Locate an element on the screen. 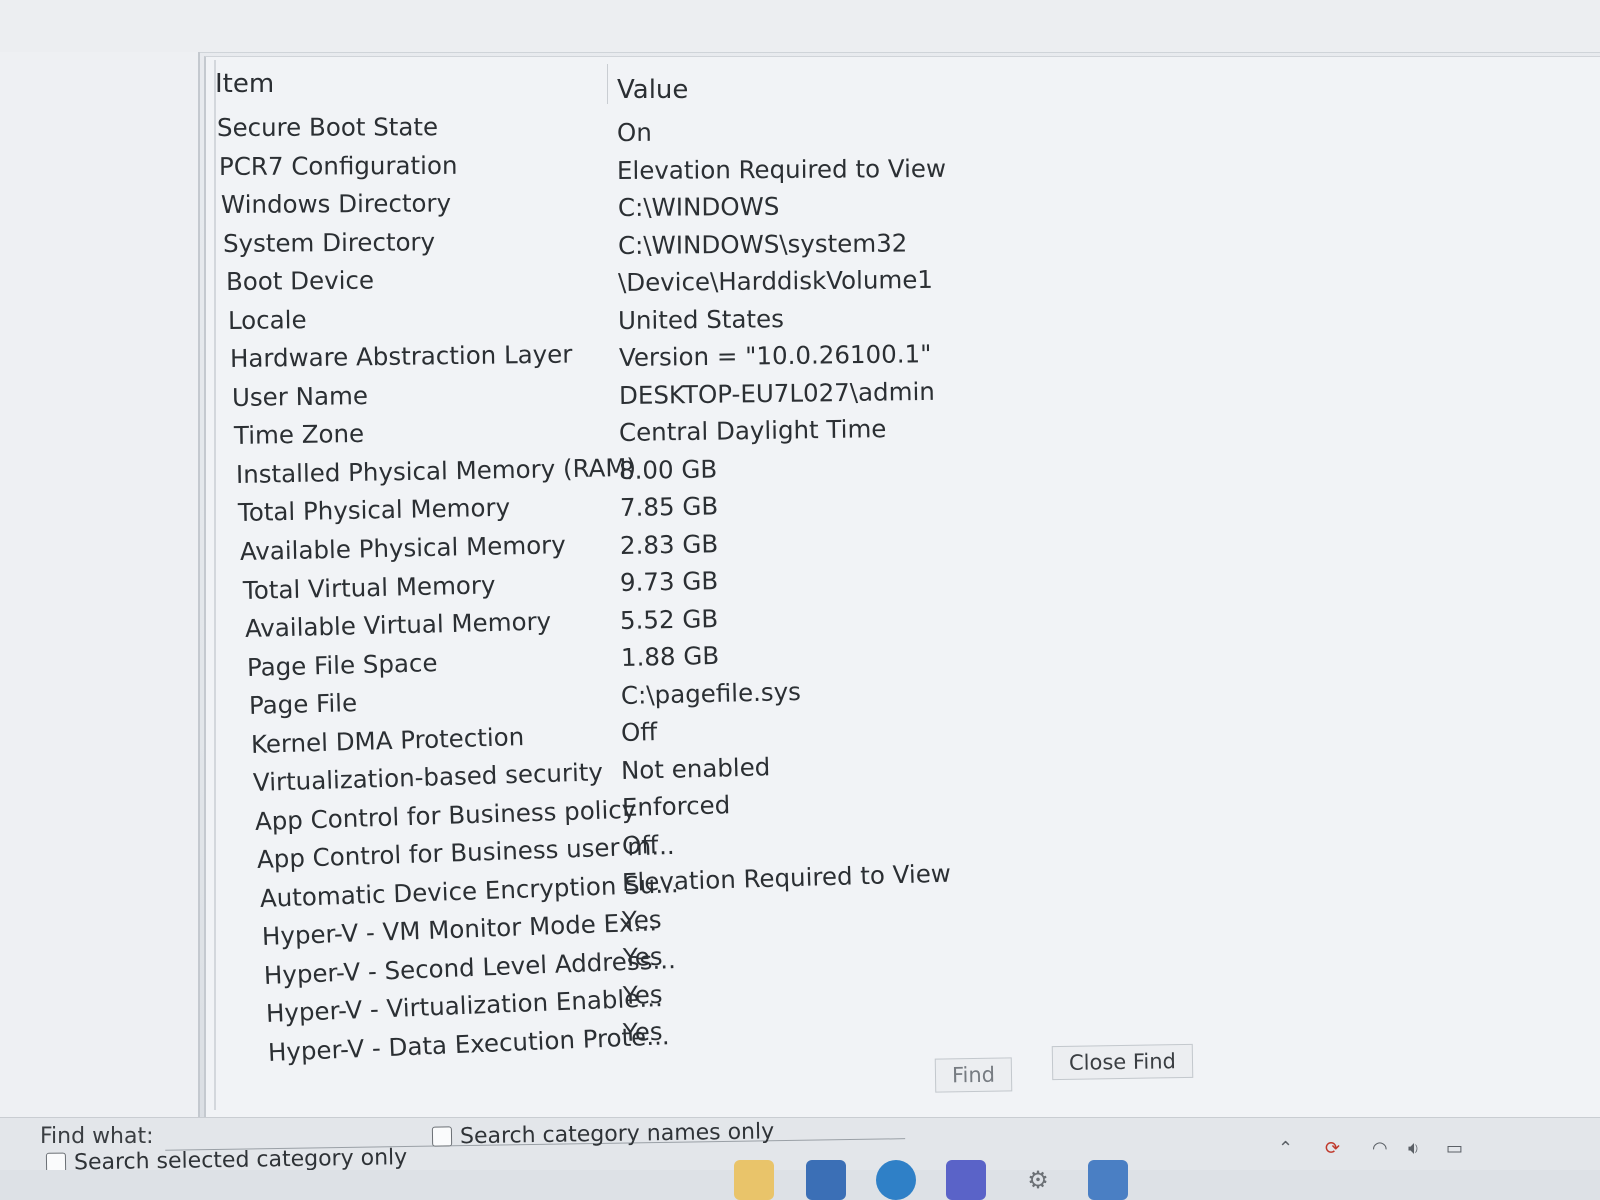  row-item-label: Time Zone is located at coordinates (299, 435).